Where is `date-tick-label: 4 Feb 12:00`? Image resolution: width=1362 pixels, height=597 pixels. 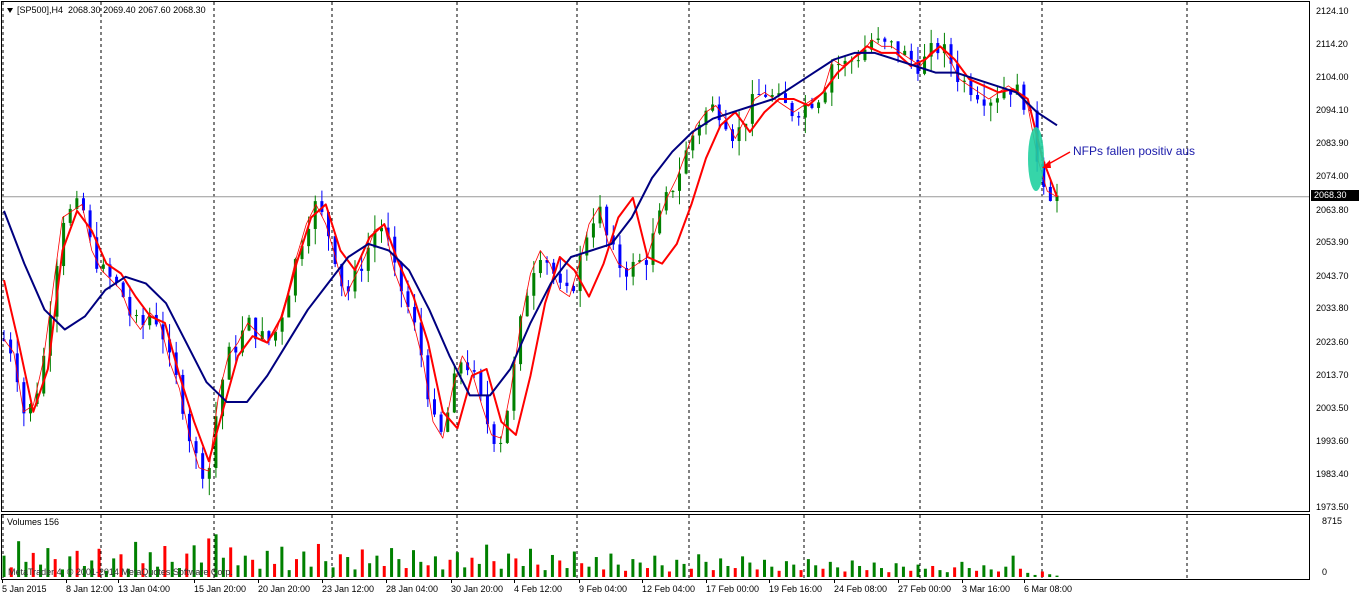
date-tick-label: 4 Feb 12:00 is located at coordinates (538, 589).